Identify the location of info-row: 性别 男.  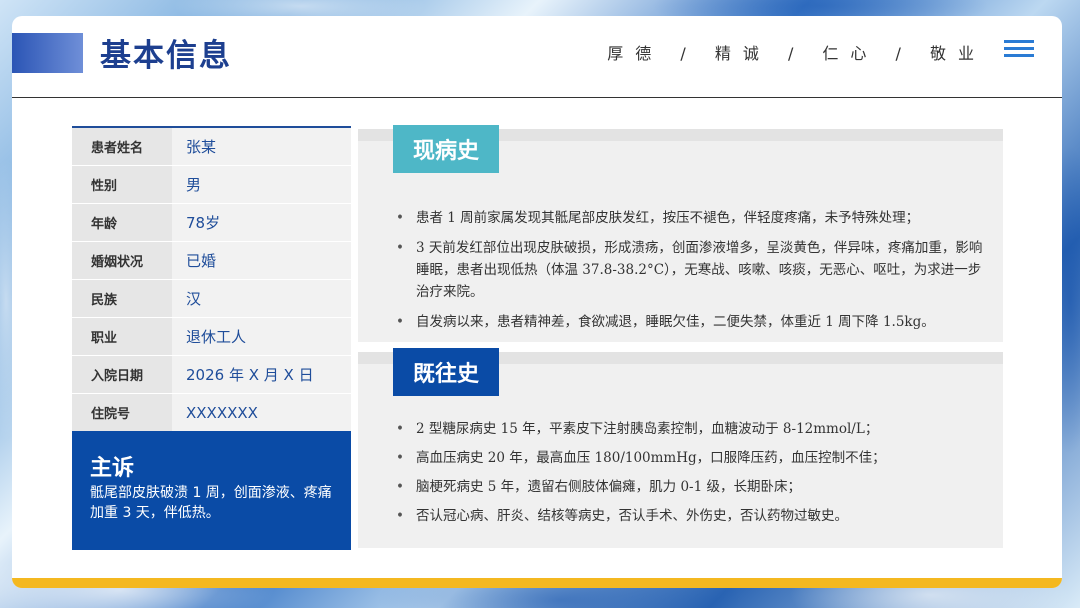
(211, 185).